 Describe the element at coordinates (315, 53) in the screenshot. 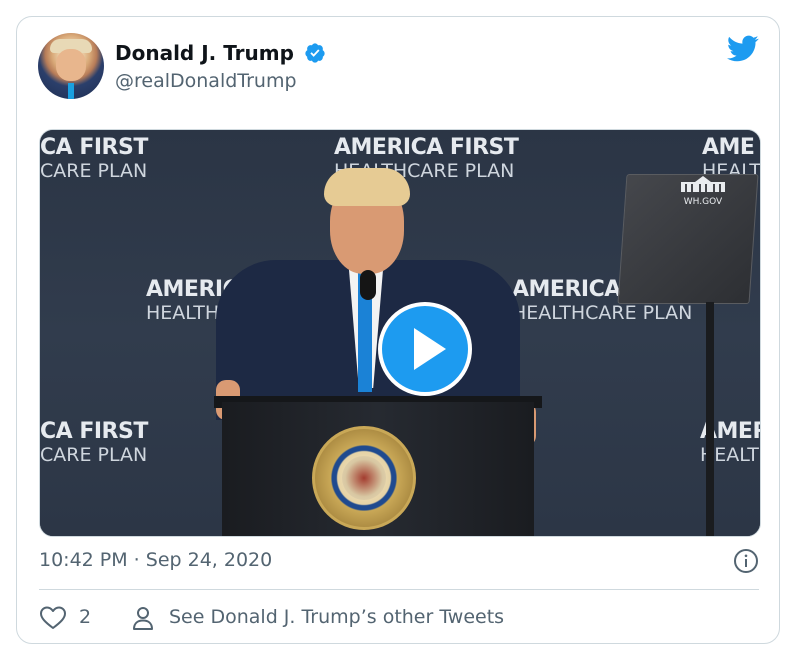

I see `verified-badge-icon` at that location.